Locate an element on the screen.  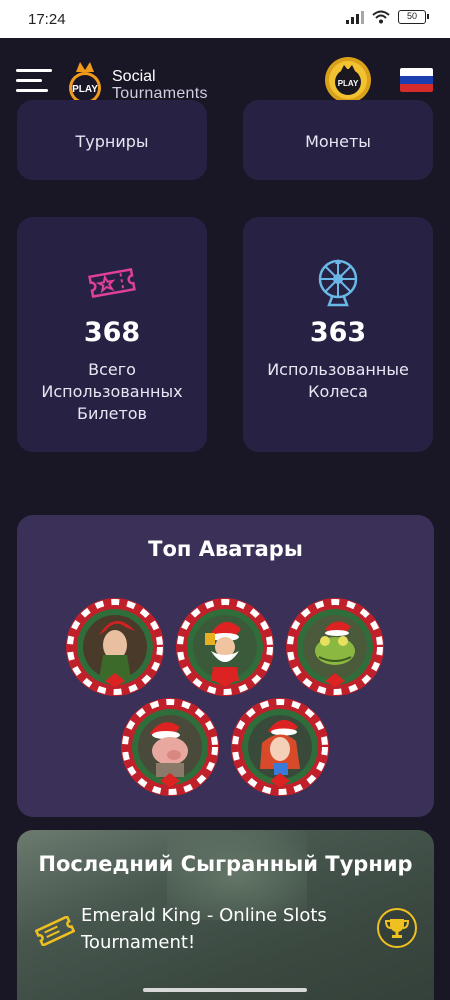
tournaments-label: Турниры is located at coordinates (112, 141).